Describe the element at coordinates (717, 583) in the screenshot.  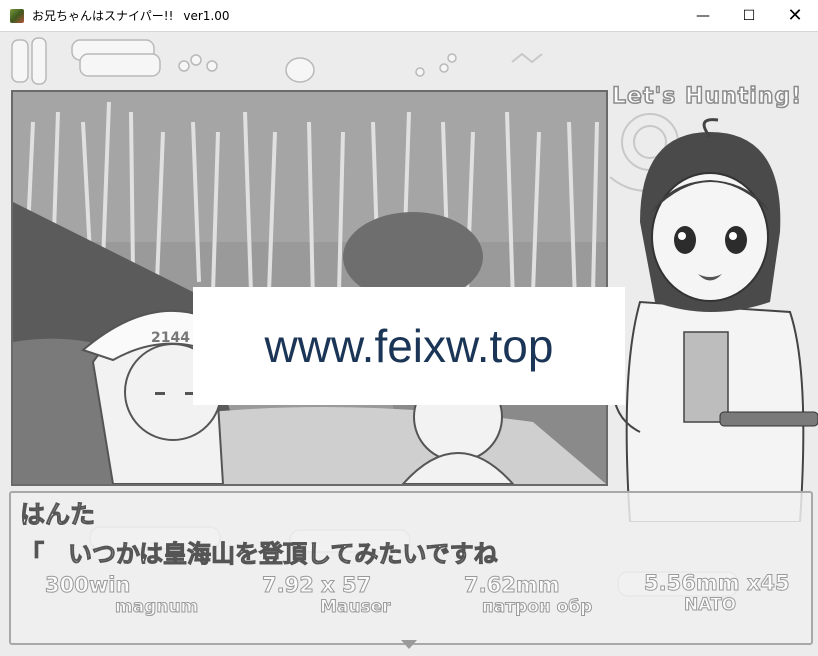
I see `ammo-line1: 5.56mm x45` at that location.